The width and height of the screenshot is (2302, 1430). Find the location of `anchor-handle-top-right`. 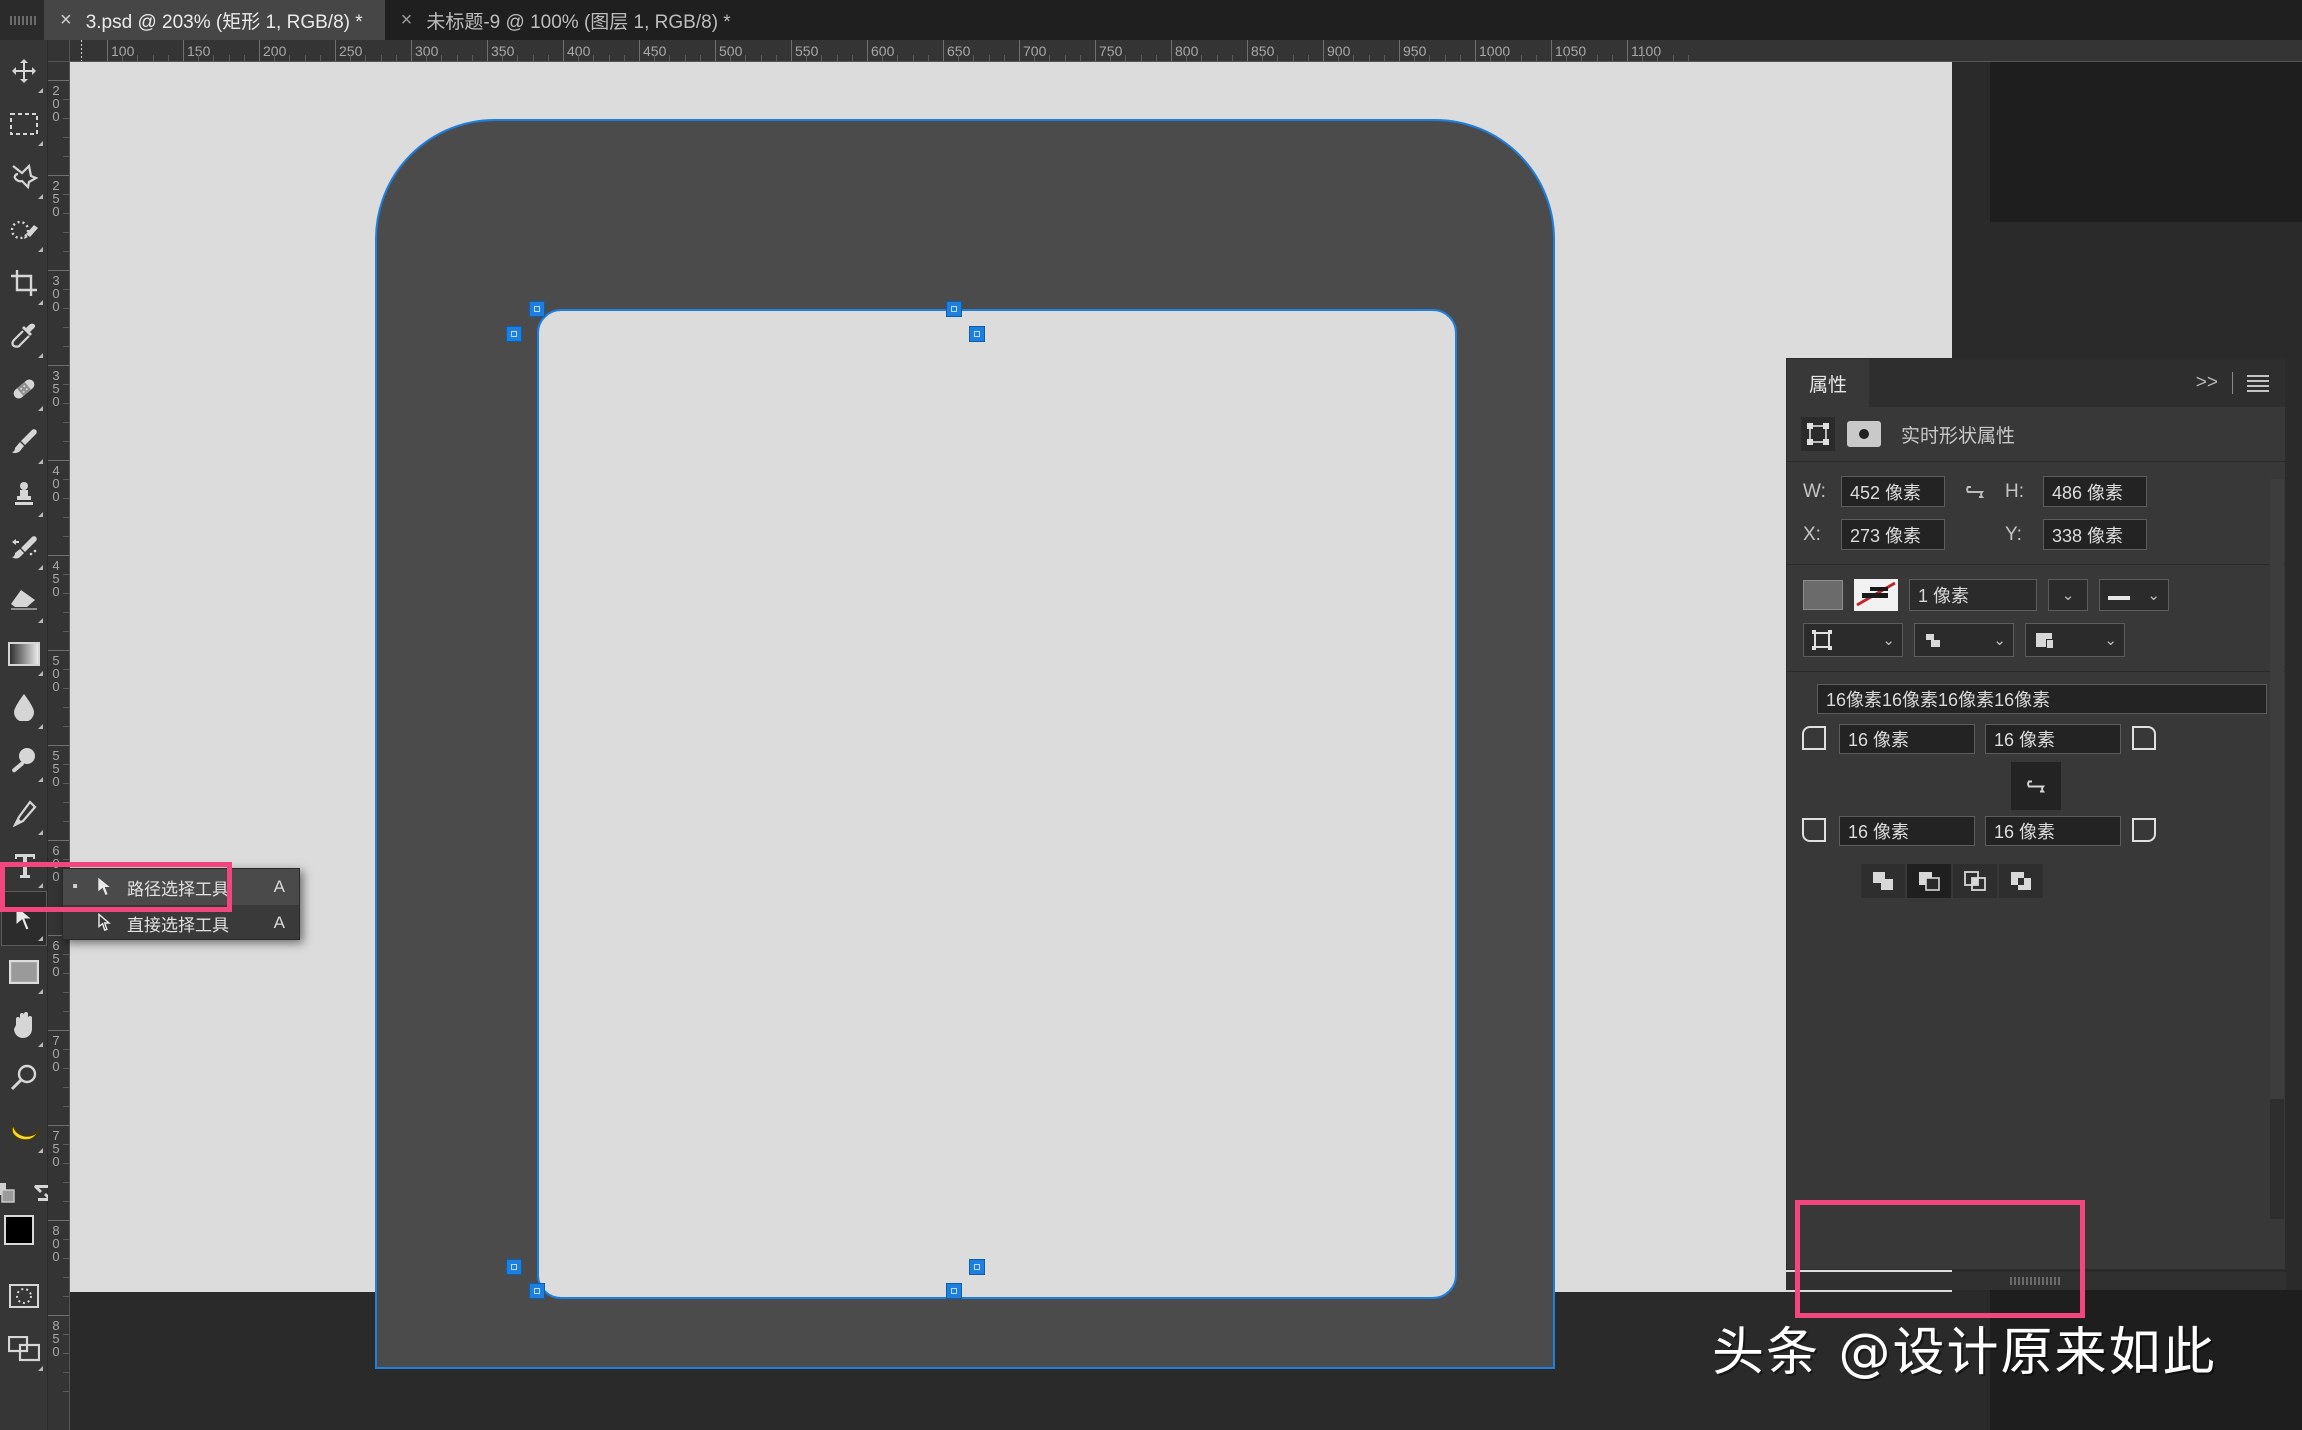

anchor-handle-top-right is located at coordinates (954, 309).